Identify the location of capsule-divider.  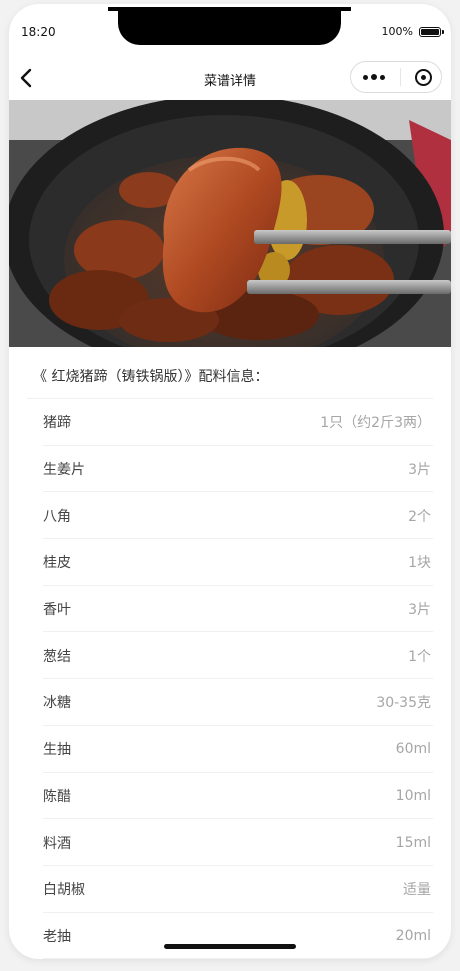
(400, 77).